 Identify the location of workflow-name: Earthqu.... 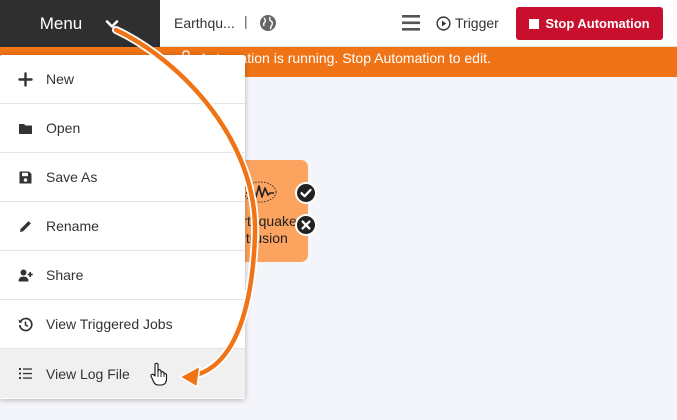
(204, 23).